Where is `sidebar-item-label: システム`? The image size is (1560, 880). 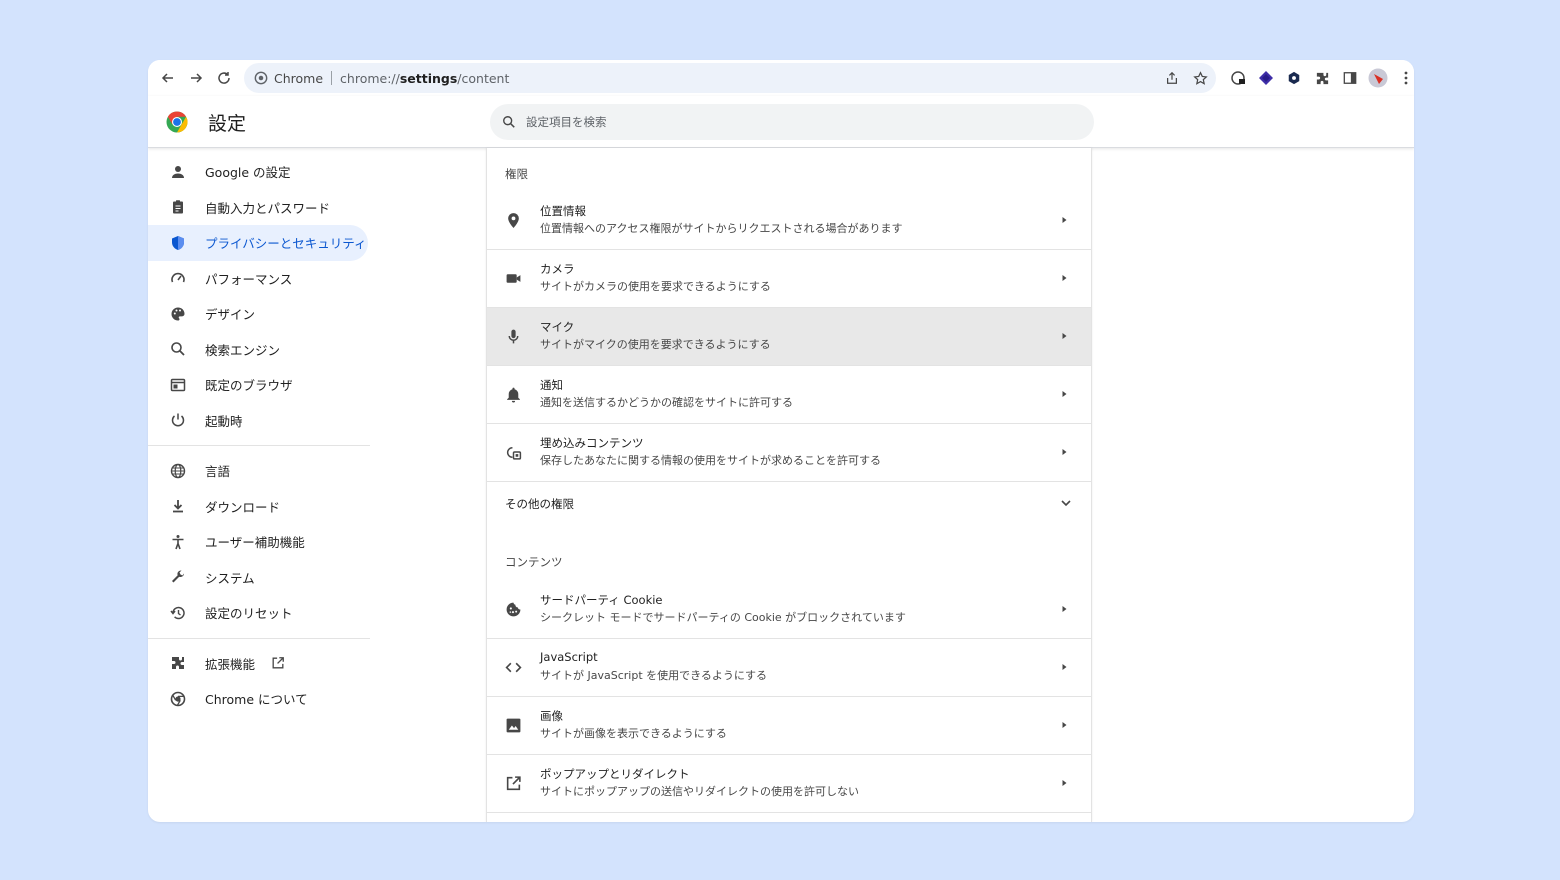 sidebar-item-label: システム is located at coordinates (230, 578).